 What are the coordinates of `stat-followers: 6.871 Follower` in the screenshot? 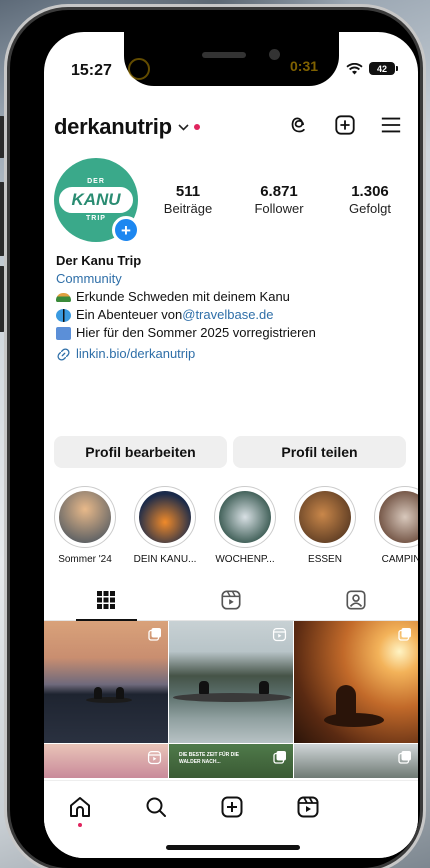 It's located at (279, 199).